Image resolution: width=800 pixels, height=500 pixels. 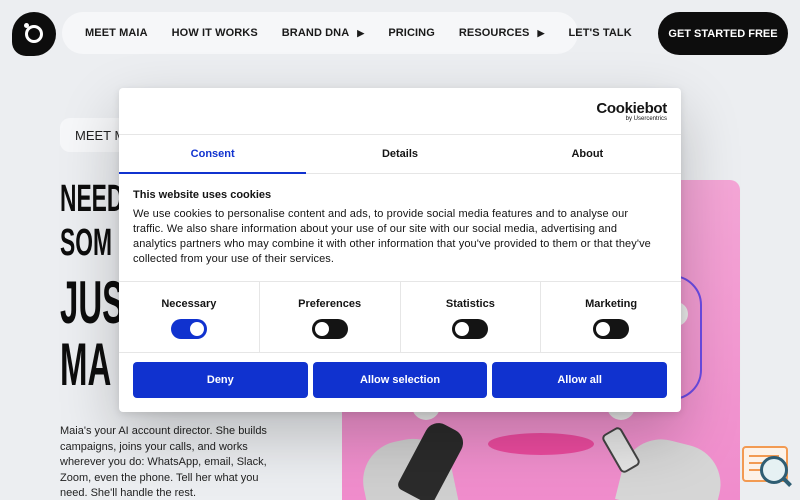 What do you see at coordinates (329, 329) in the screenshot?
I see `preferences-toggle` at bounding box center [329, 329].